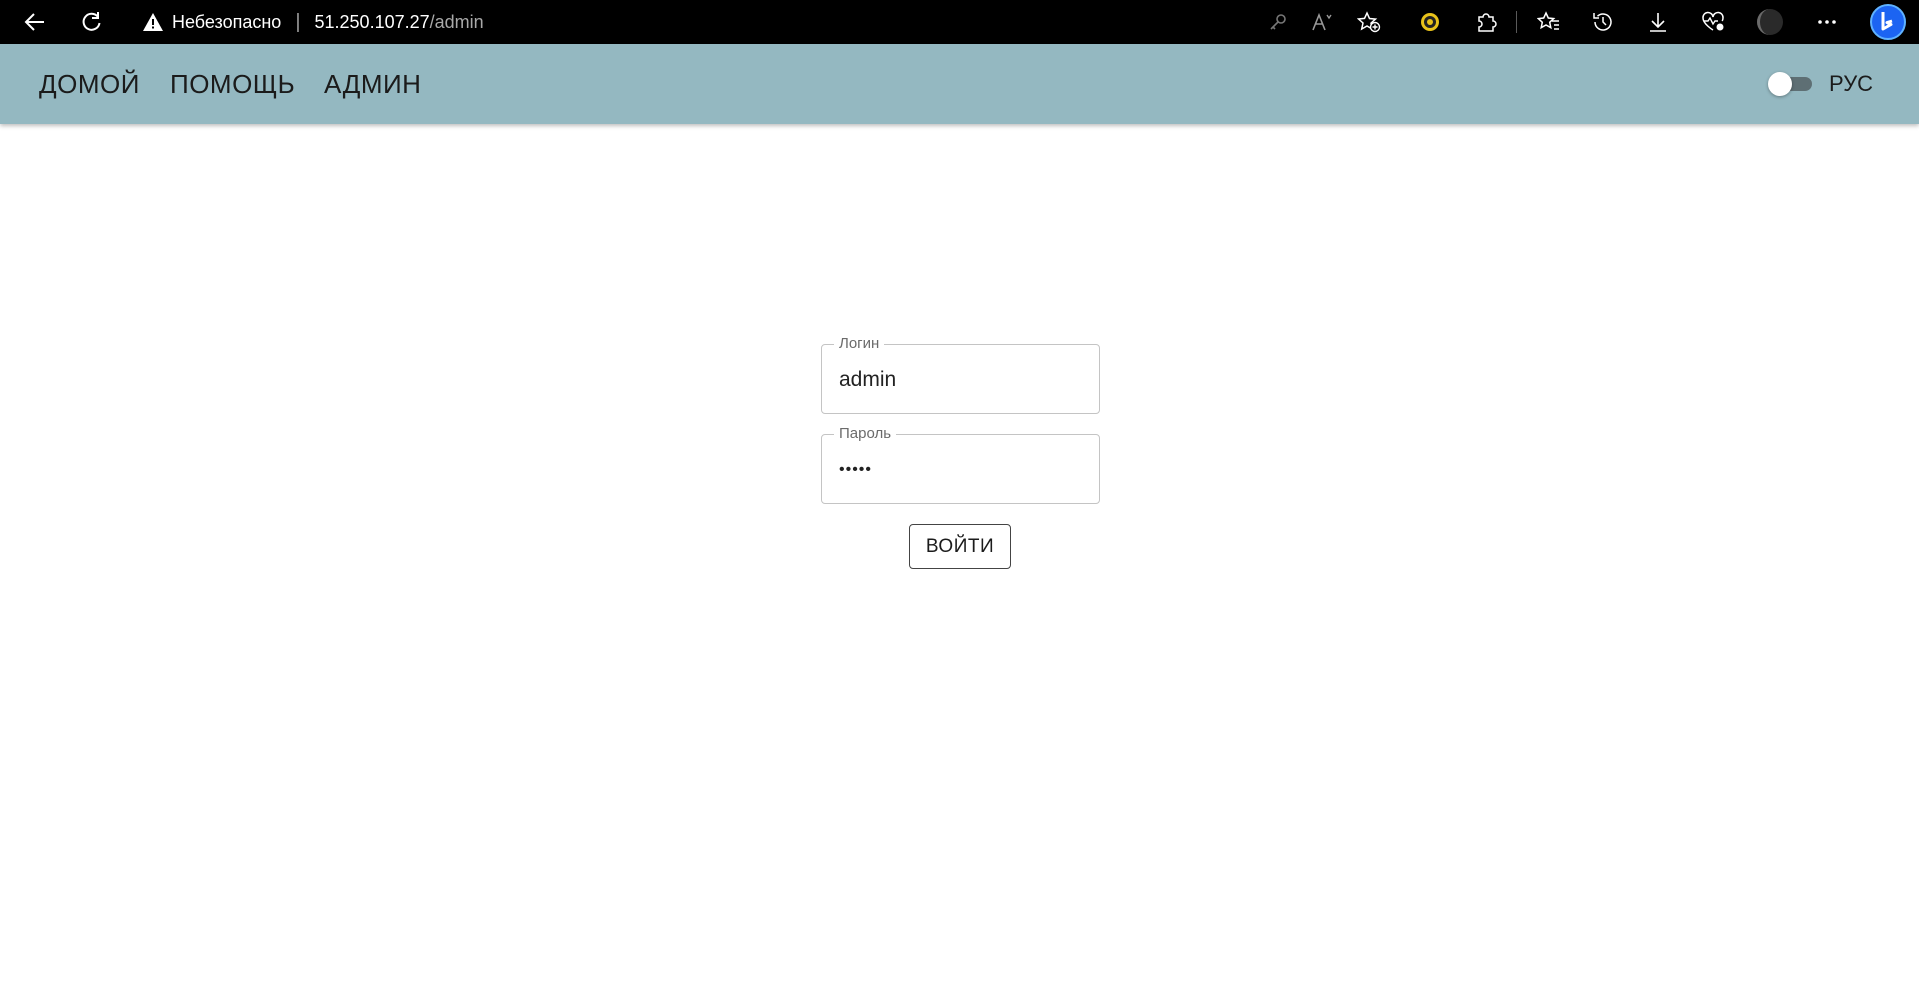 This screenshot has width=1919, height=984. I want to click on security-status: Небезопасно, so click(226, 22).